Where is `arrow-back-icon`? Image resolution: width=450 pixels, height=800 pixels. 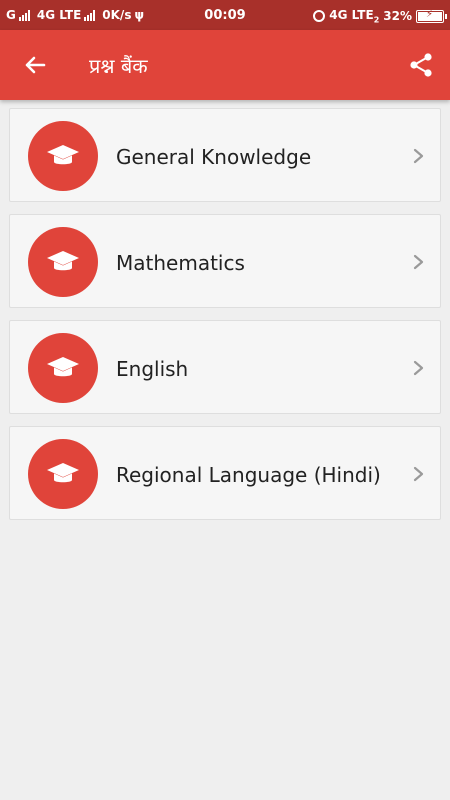 arrow-back-icon is located at coordinates (35, 65).